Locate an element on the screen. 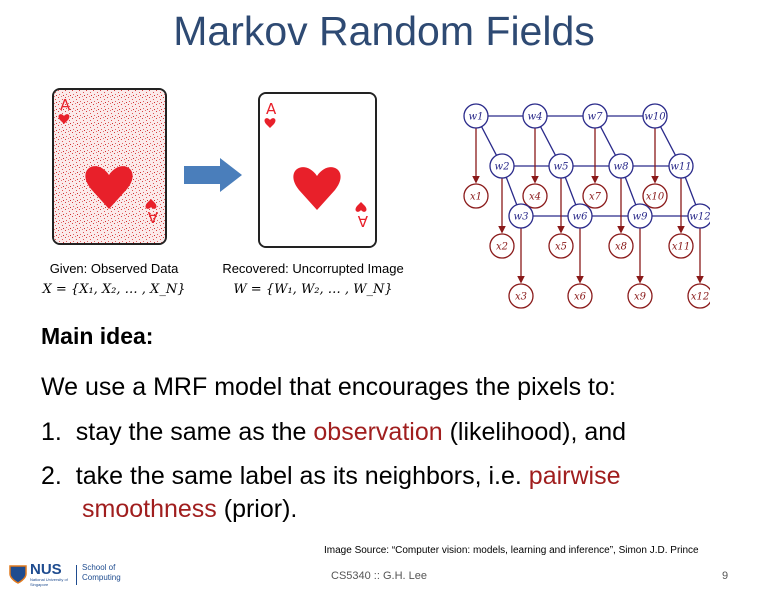  hidden-node: w10 is located at coordinates (655, 116).